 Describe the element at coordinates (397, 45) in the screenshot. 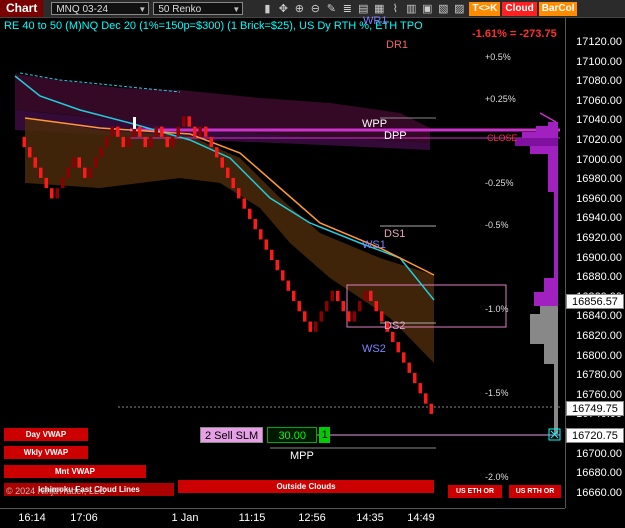

I see `level-label-dr1: DR1` at that location.